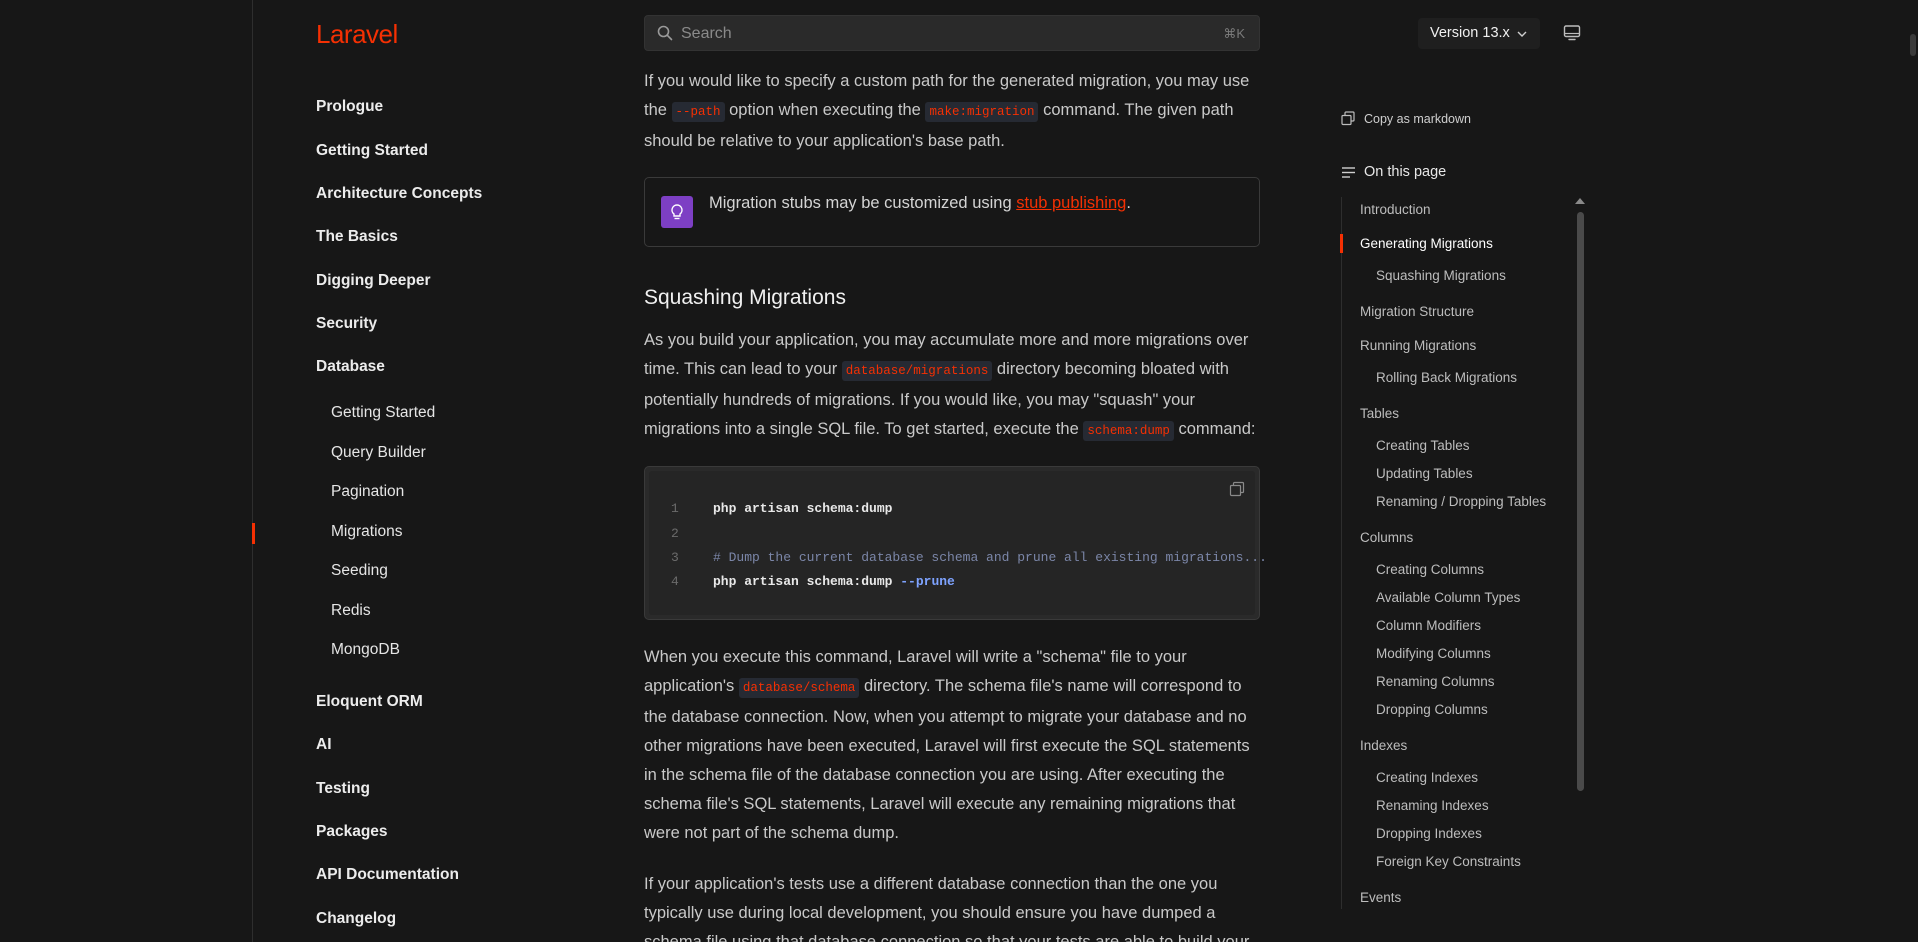  Describe the element at coordinates (675, 508) in the screenshot. I see `line-number: 1` at that location.